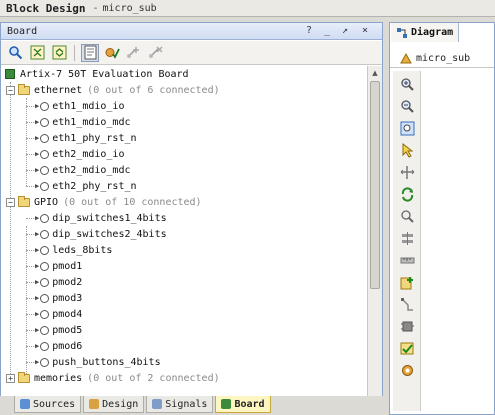 The width and height of the screenshot is (495, 415). I want to click on scrollbar-thumb, so click(375, 185).